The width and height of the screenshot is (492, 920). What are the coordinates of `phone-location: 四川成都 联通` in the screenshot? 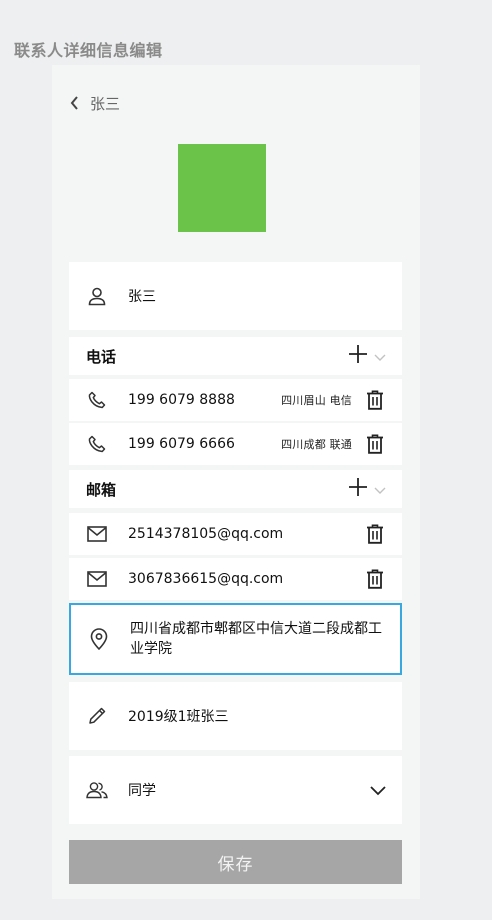 It's located at (316, 444).